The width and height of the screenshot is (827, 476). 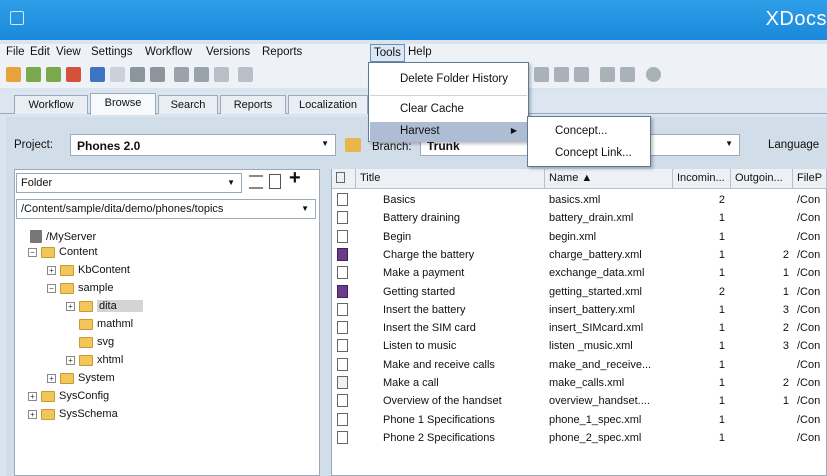 What do you see at coordinates (112, 52) in the screenshot?
I see `menu-settings: Settings` at bounding box center [112, 52].